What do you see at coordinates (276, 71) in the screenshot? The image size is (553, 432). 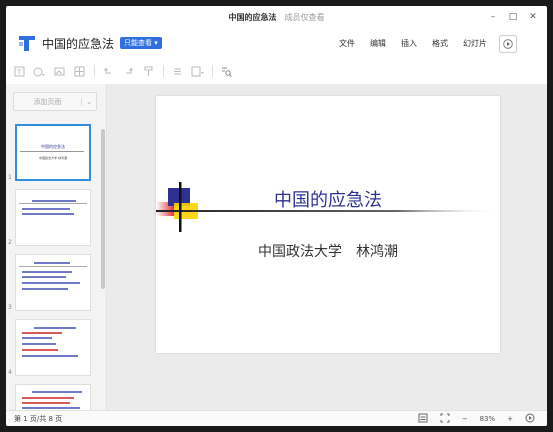 I see `toolbar: T` at bounding box center [276, 71].